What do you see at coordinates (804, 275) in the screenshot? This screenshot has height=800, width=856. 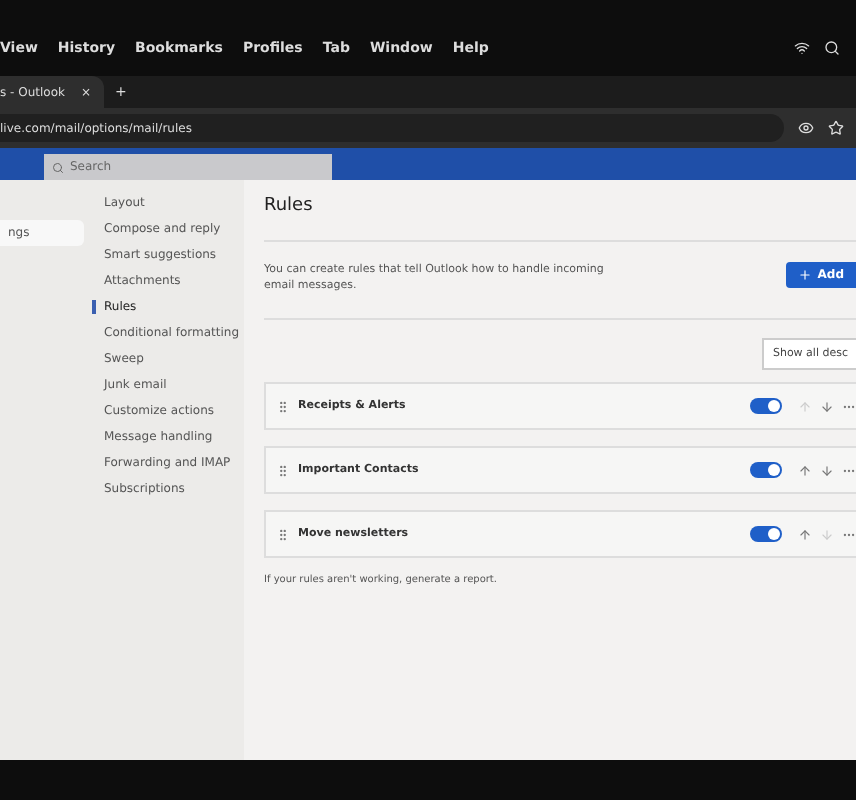 I see `plus-icon` at bounding box center [804, 275].